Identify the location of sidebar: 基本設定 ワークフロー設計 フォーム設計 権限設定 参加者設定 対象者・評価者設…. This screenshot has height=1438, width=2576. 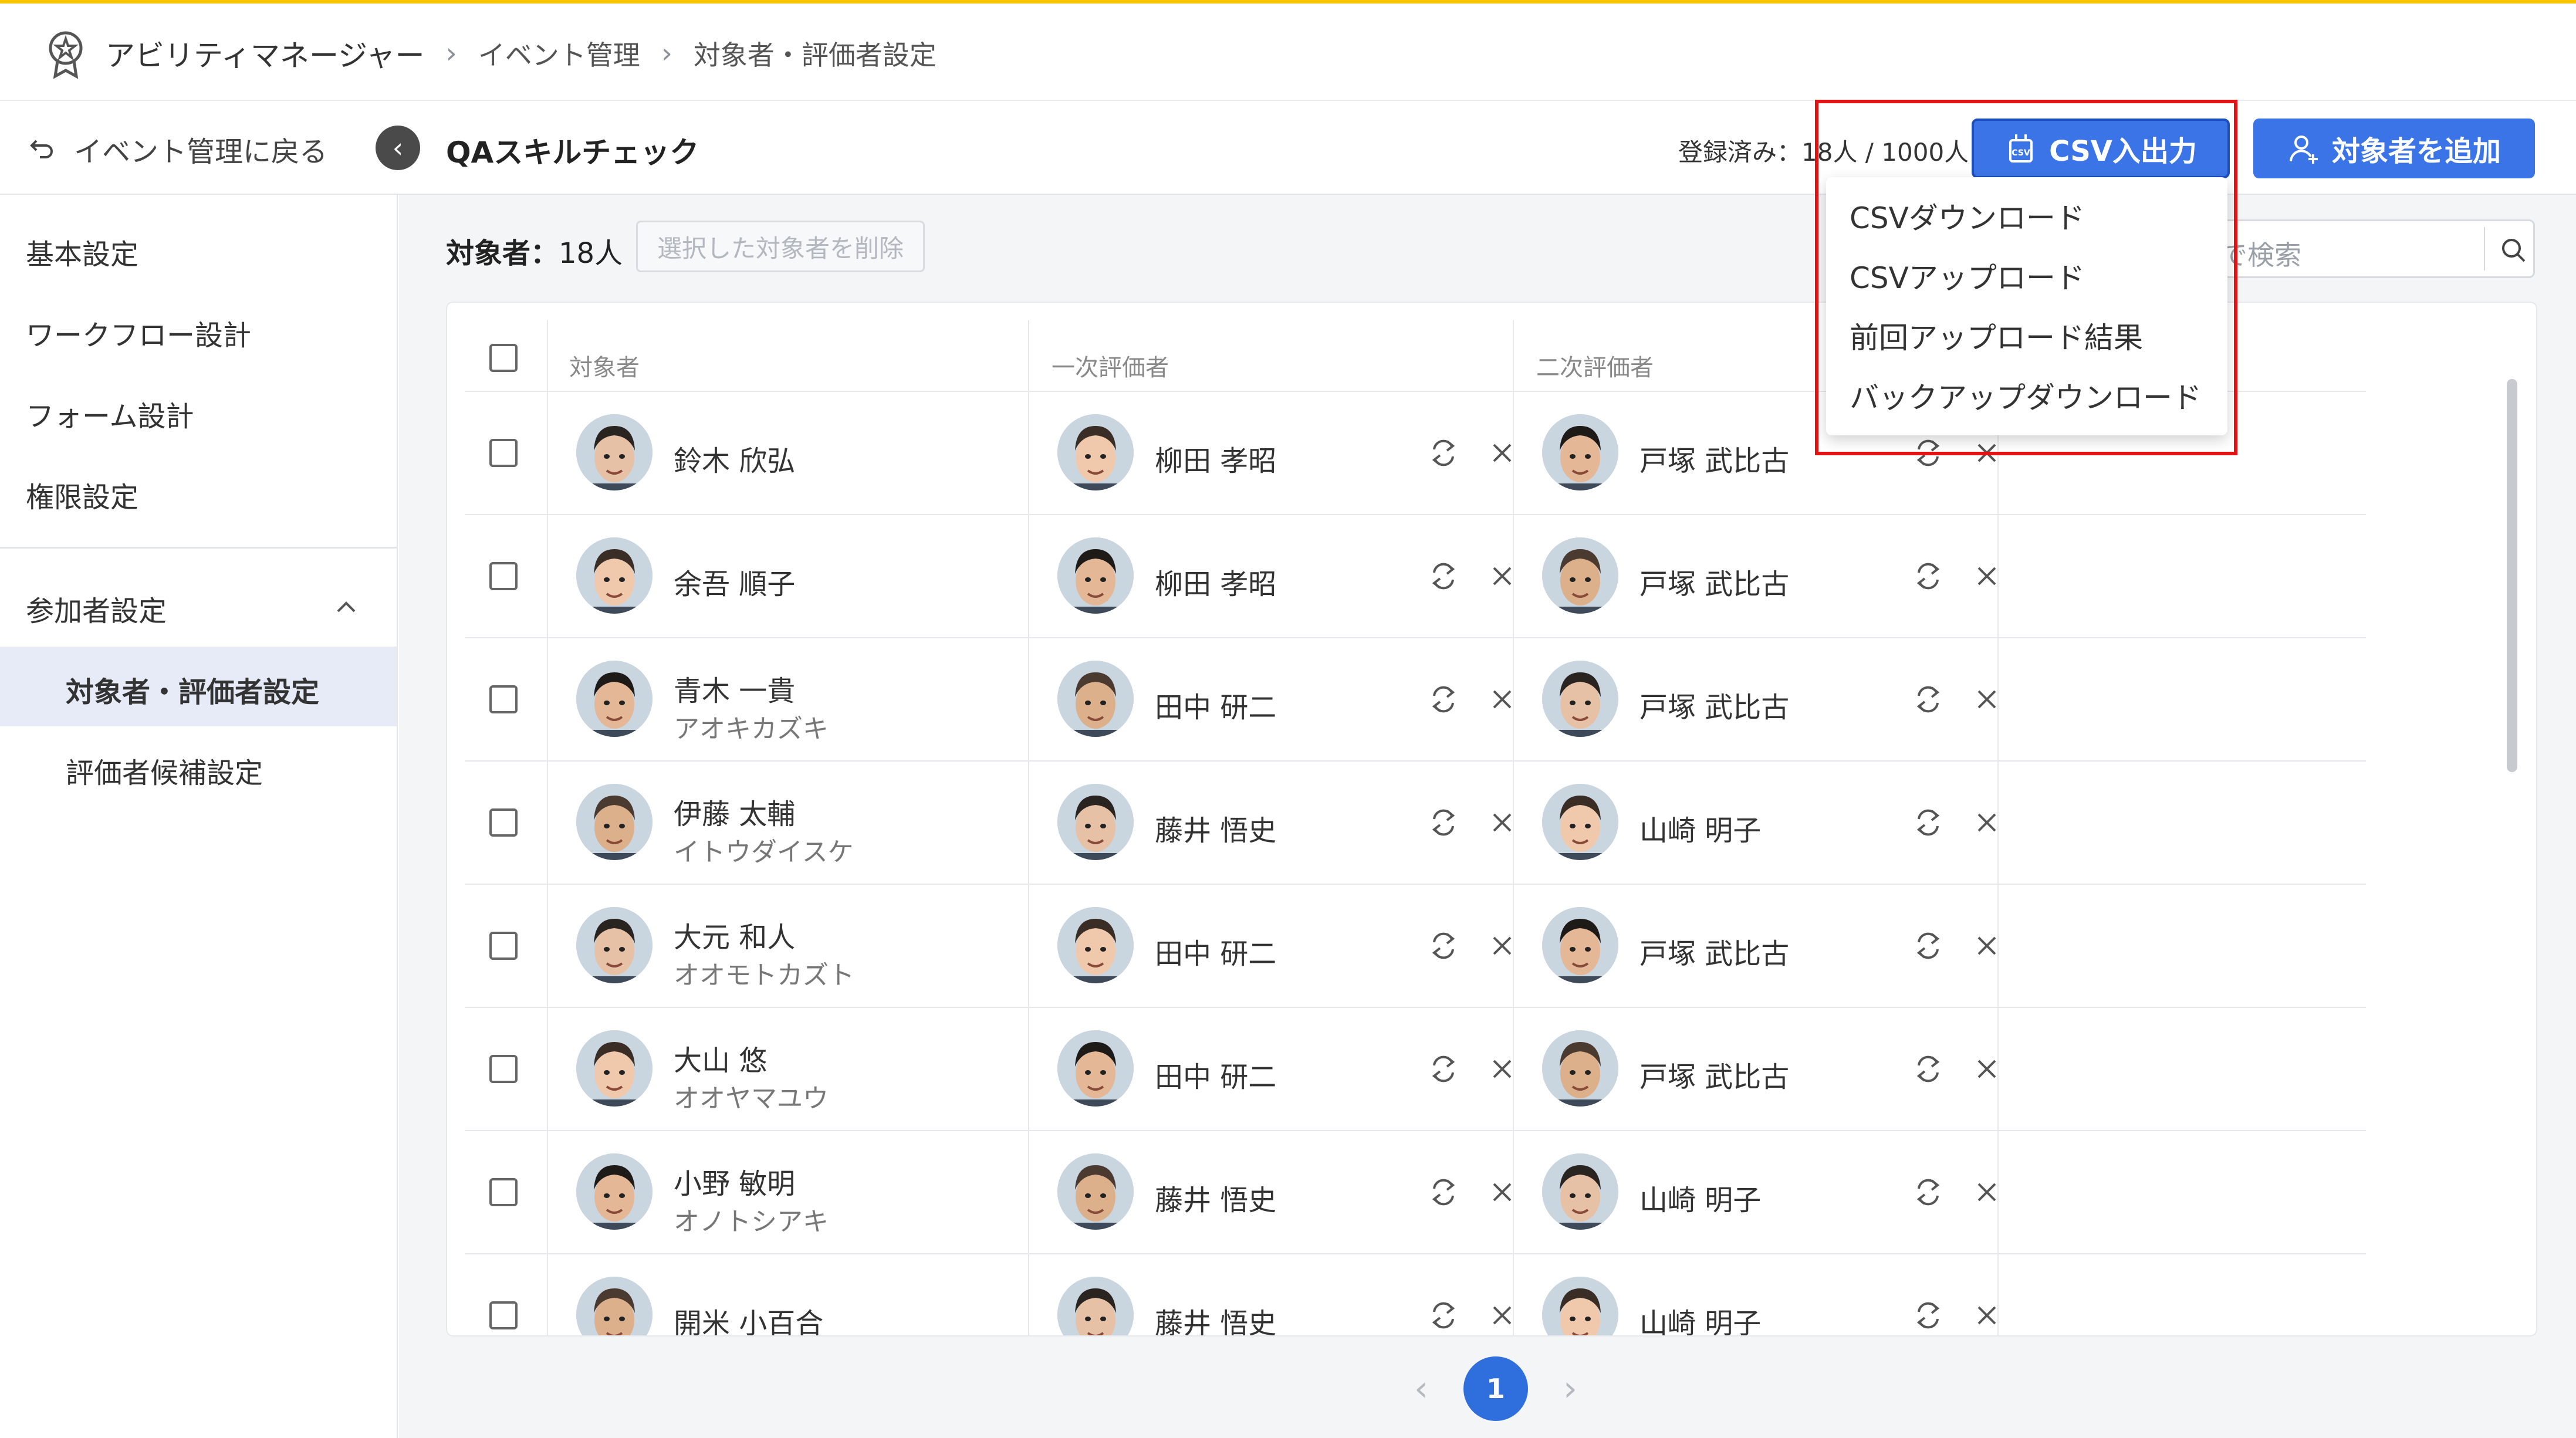
(199, 817).